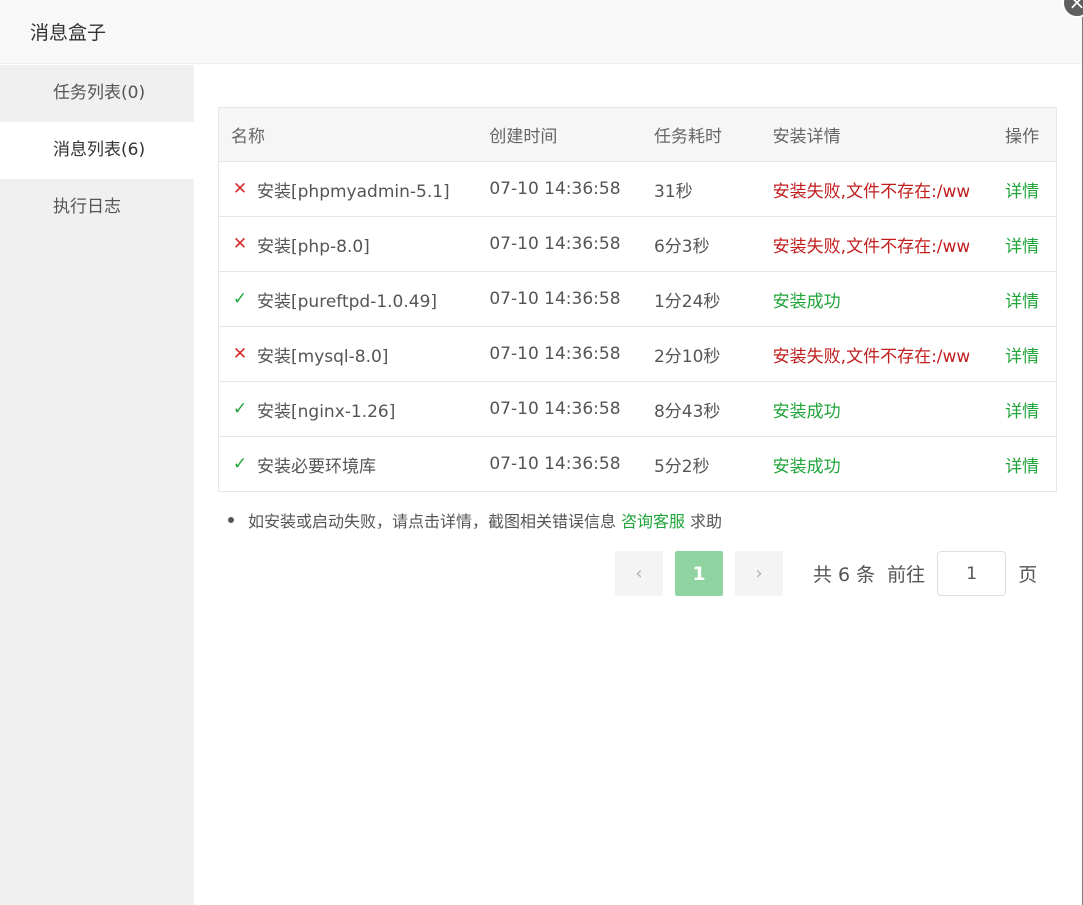 This screenshot has height=905, width=1083. Describe the element at coordinates (906, 575) in the screenshot. I see `goto-label: 前往` at that location.